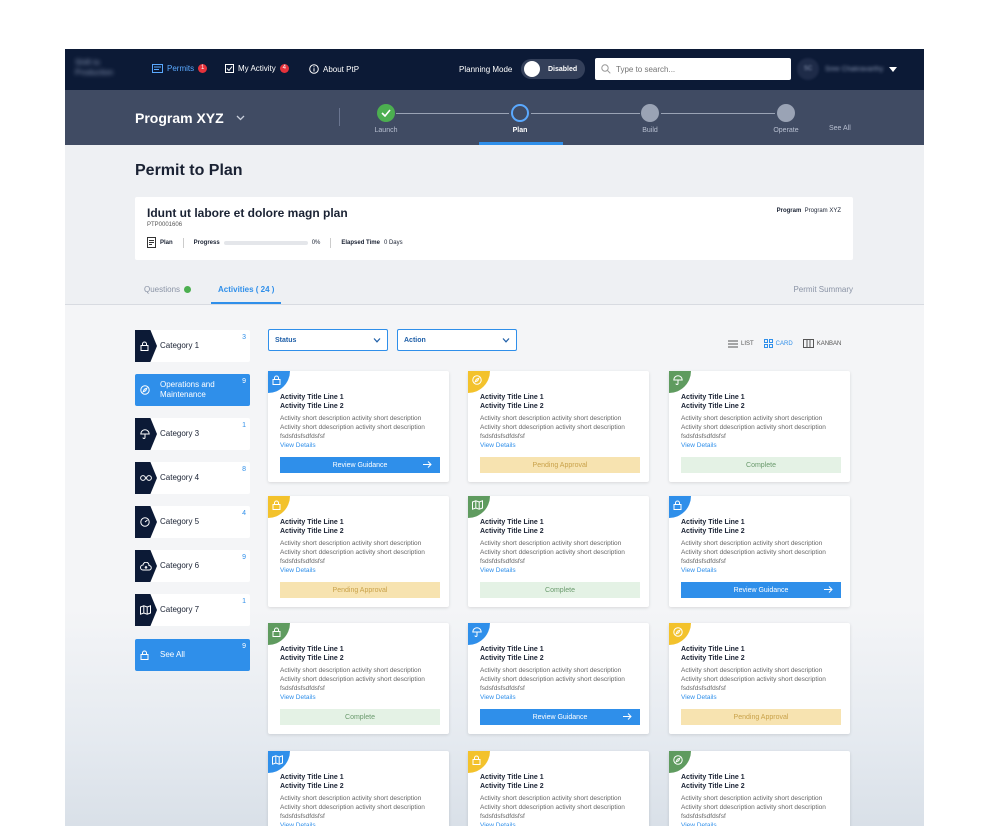 The width and height of the screenshot is (990, 826). Describe the element at coordinates (192, 610) in the screenshot. I see `sidebar-item-category: Category 7 1` at that location.